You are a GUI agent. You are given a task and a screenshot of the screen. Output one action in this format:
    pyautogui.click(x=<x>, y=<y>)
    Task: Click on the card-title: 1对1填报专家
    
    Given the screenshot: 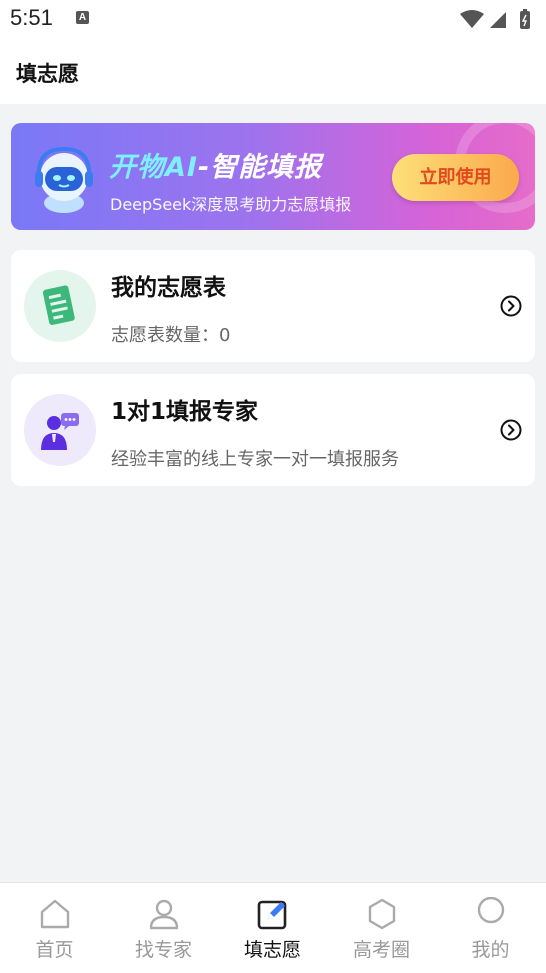 What is the action you would take?
    pyautogui.click(x=185, y=412)
    